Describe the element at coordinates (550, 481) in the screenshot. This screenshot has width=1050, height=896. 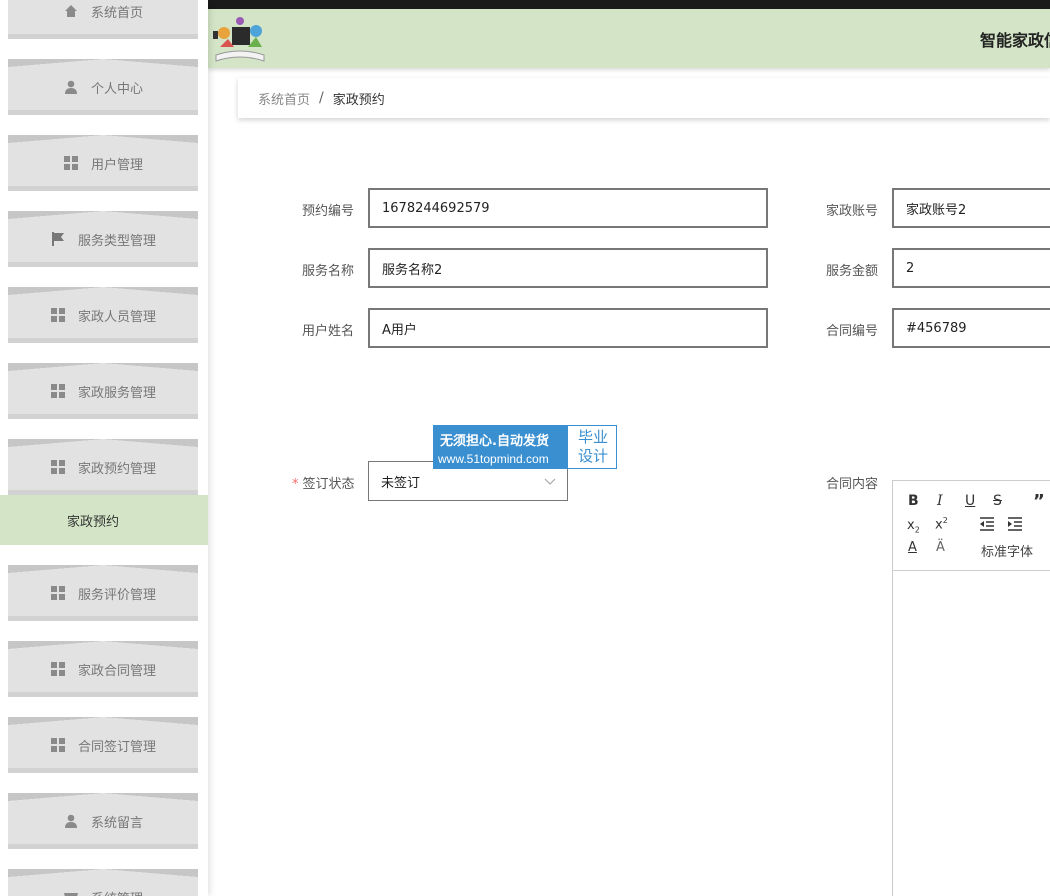
I see `chevron-down-icon` at that location.